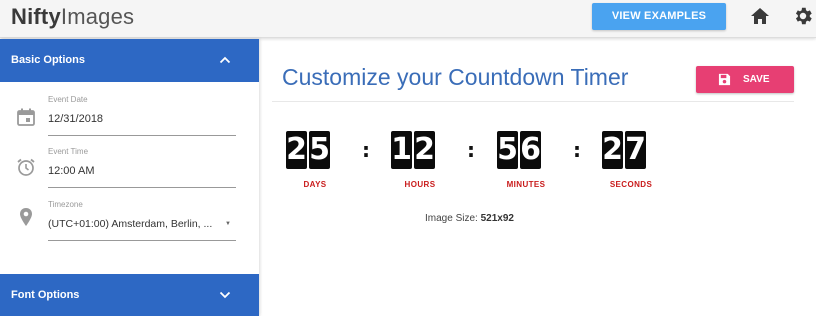 The width and height of the screenshot is (816, 316). What do you see at coordinates (497, 218) in the screenshot?
I see `image-size-value: 521x92` at bounding box center [497, 218].